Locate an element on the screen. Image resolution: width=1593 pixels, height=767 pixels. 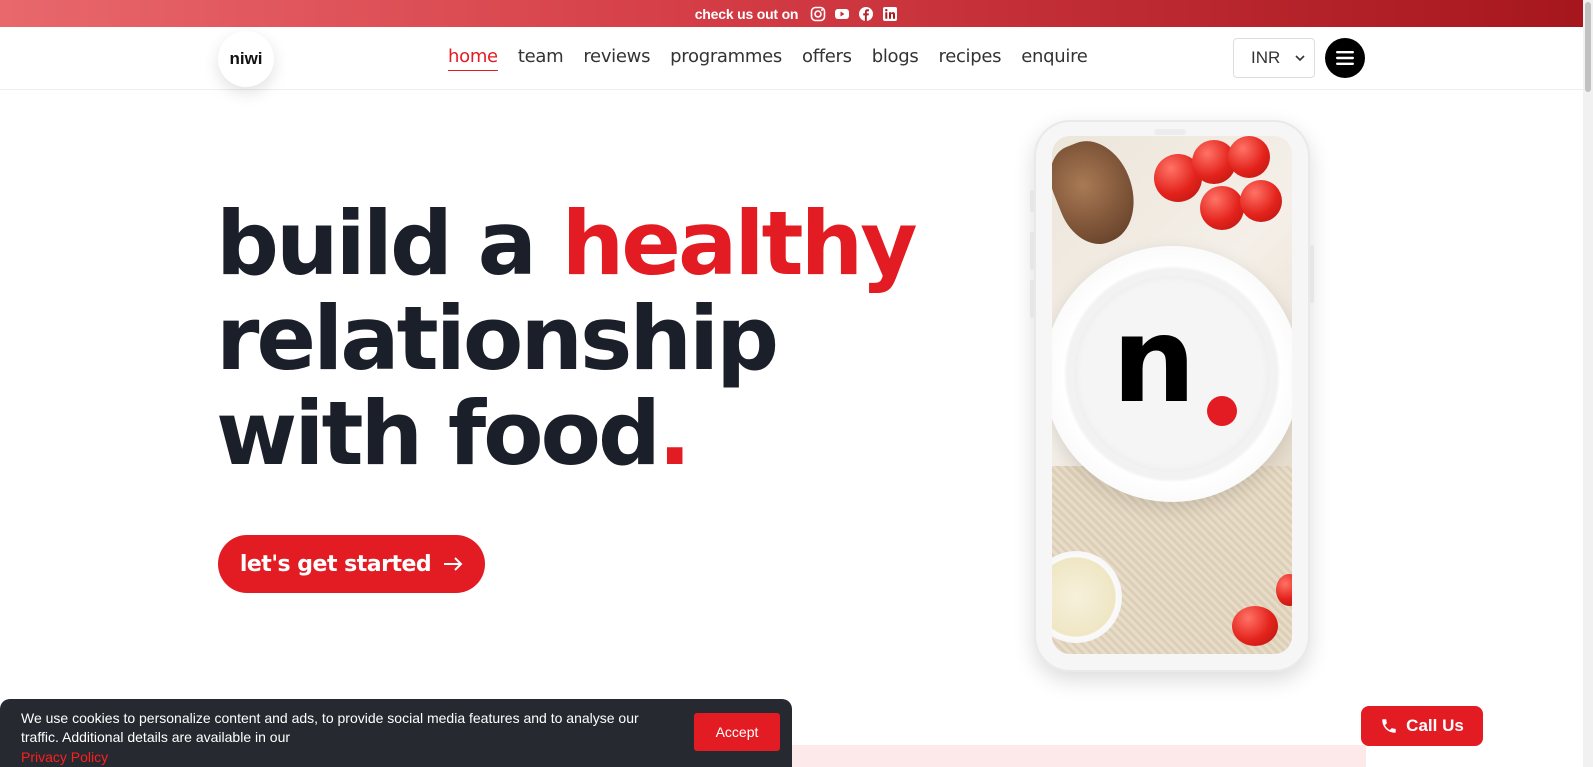
top-promo-bar: check us out on is located at coordinates (796, 13).